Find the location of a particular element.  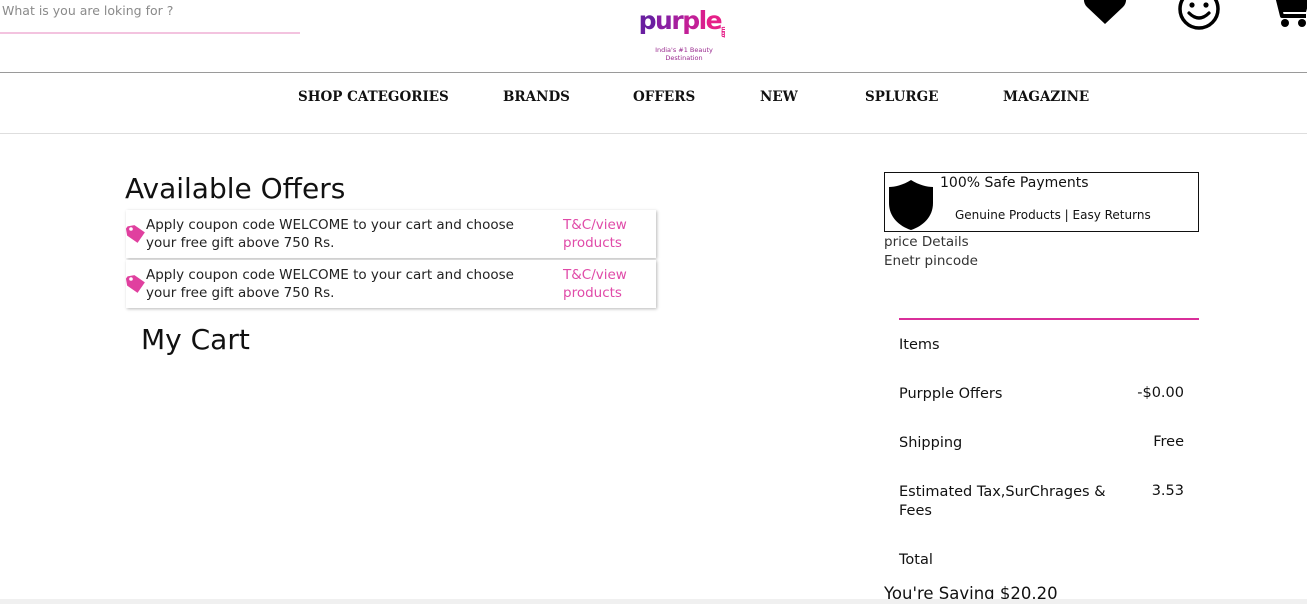

heart-icon is located at coordinates (1105, 16).